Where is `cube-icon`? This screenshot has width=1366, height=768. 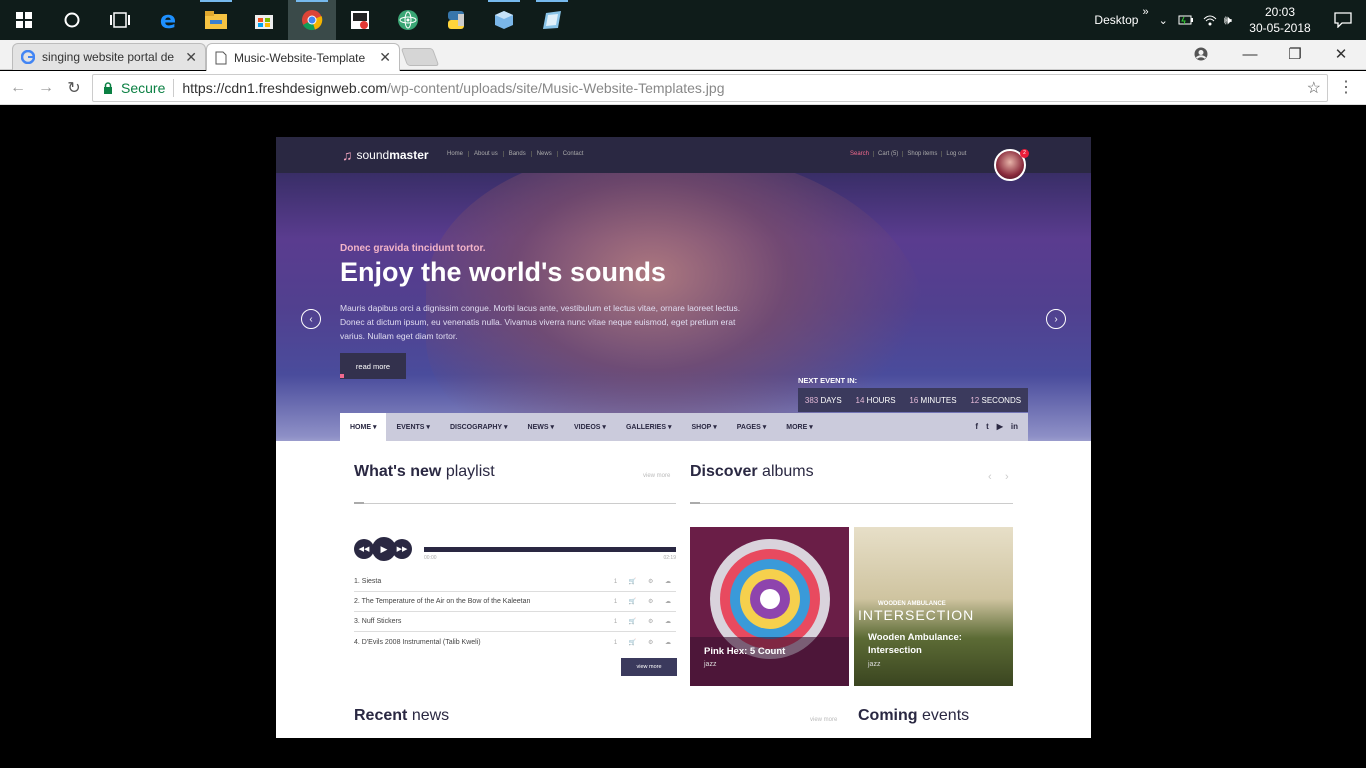
cube-icon is located at coordinates (504, 20).